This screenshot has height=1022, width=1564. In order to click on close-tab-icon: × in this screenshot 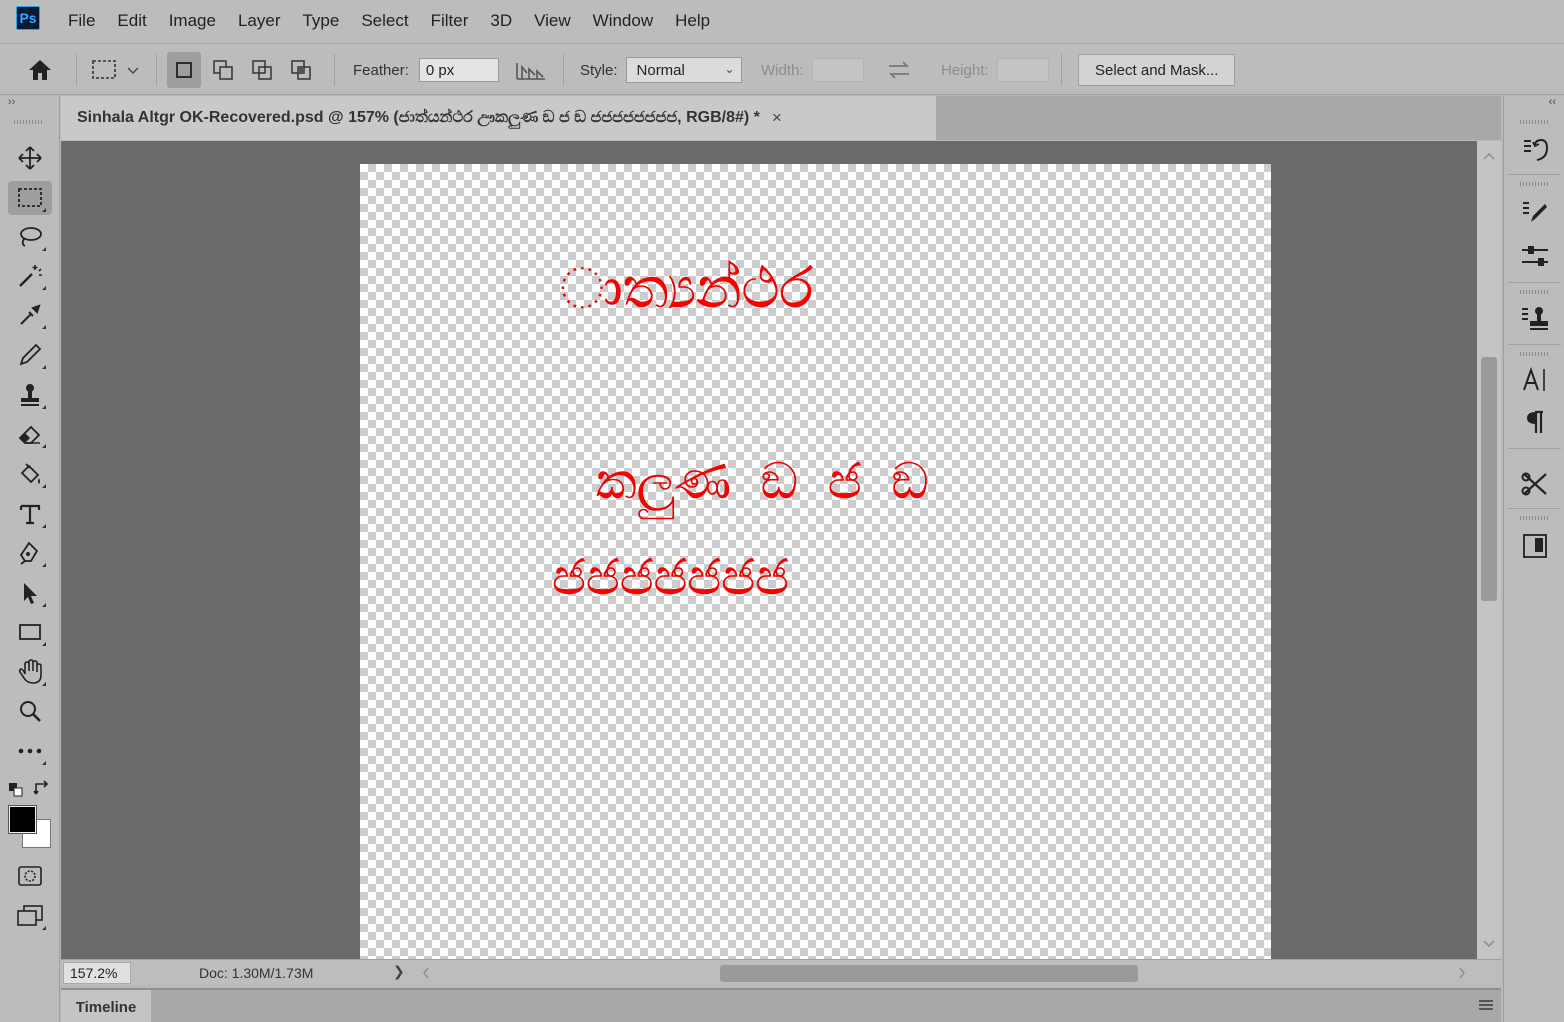, I will do `click(777, 118)`.